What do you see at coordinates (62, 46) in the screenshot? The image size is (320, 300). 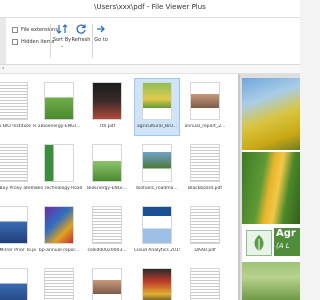 I see `chevron-down-icon: ⌄` at bounding box center [62, 46].